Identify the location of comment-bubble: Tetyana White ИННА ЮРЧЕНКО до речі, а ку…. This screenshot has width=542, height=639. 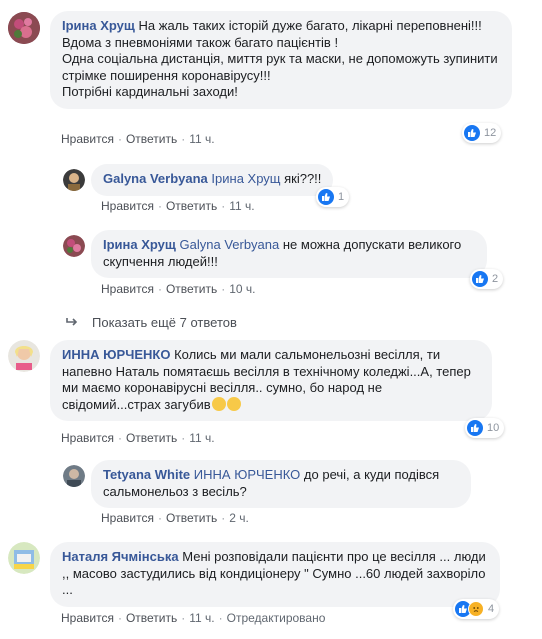
(281, 484).